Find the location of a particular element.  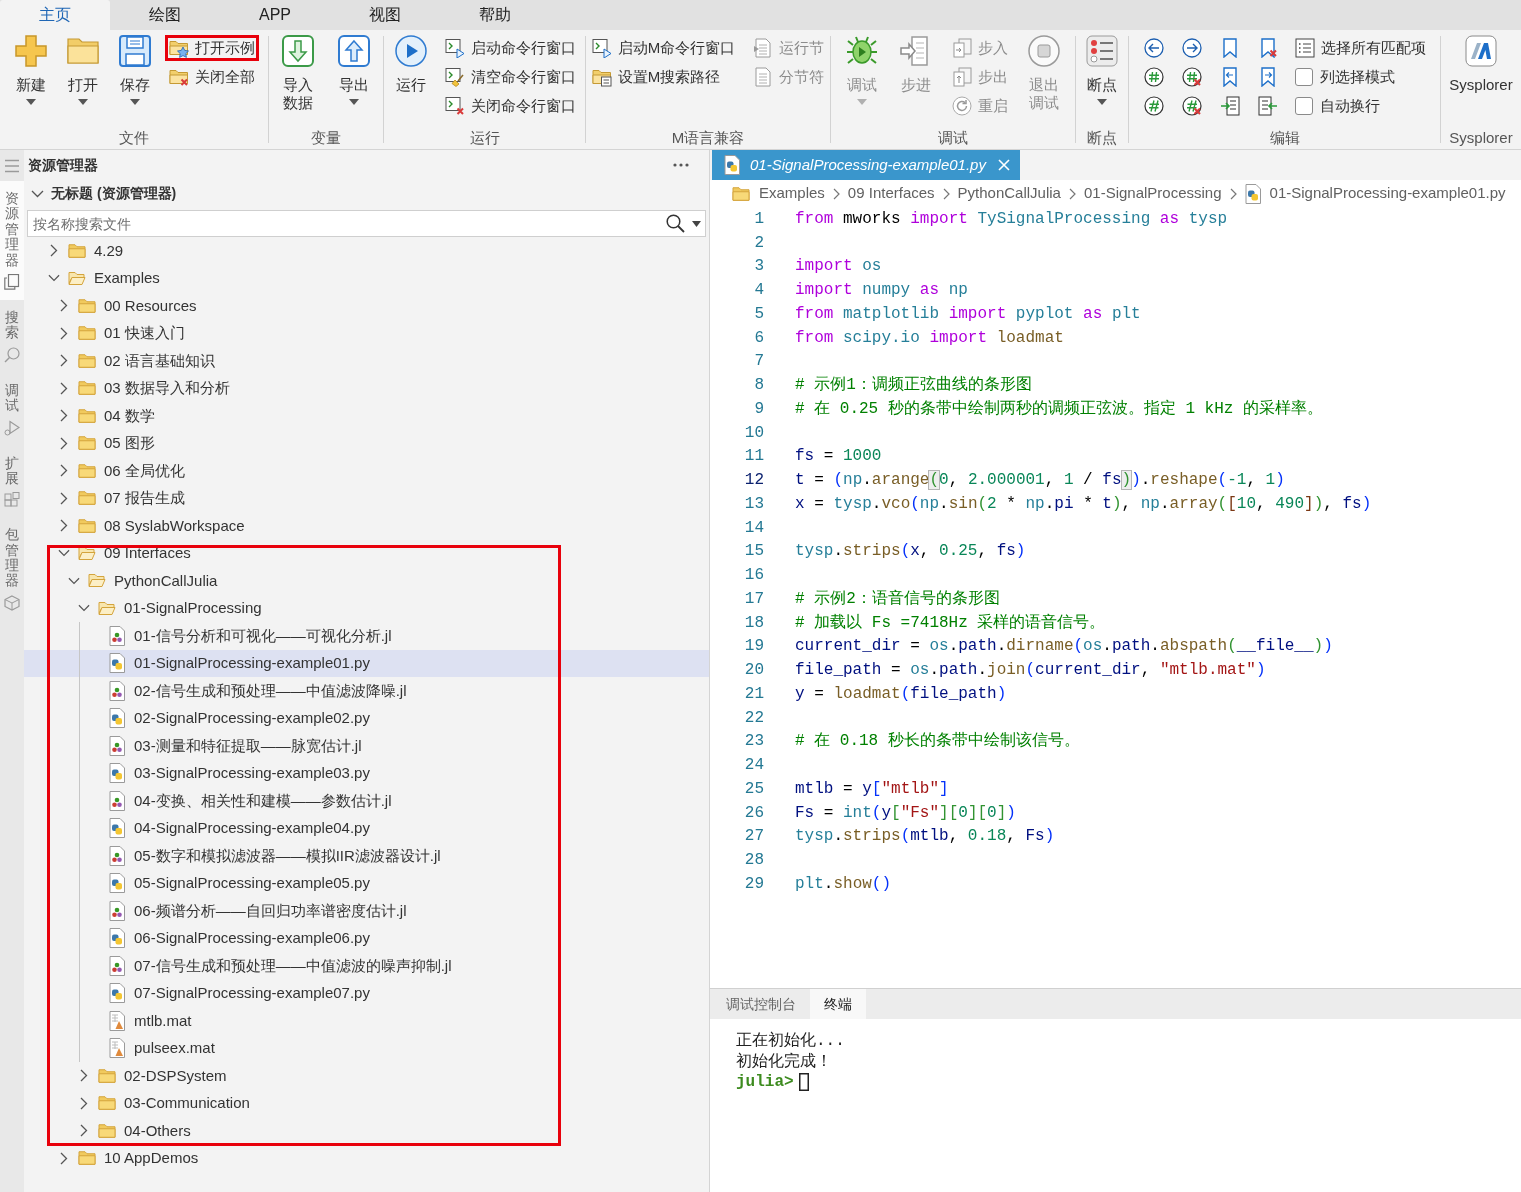

tree-item: pulseex.mat is located at coordinates (366, 1048).